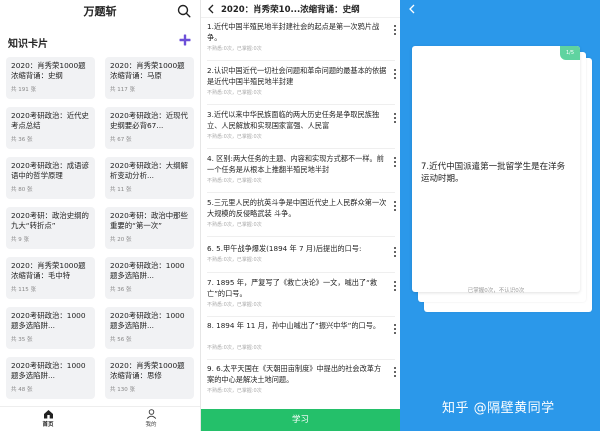 The height and width of the screenshot is (431, 600). I want to click on zhihu-watermark: 知乎 @隔壁黄同学, so click(498, 408).